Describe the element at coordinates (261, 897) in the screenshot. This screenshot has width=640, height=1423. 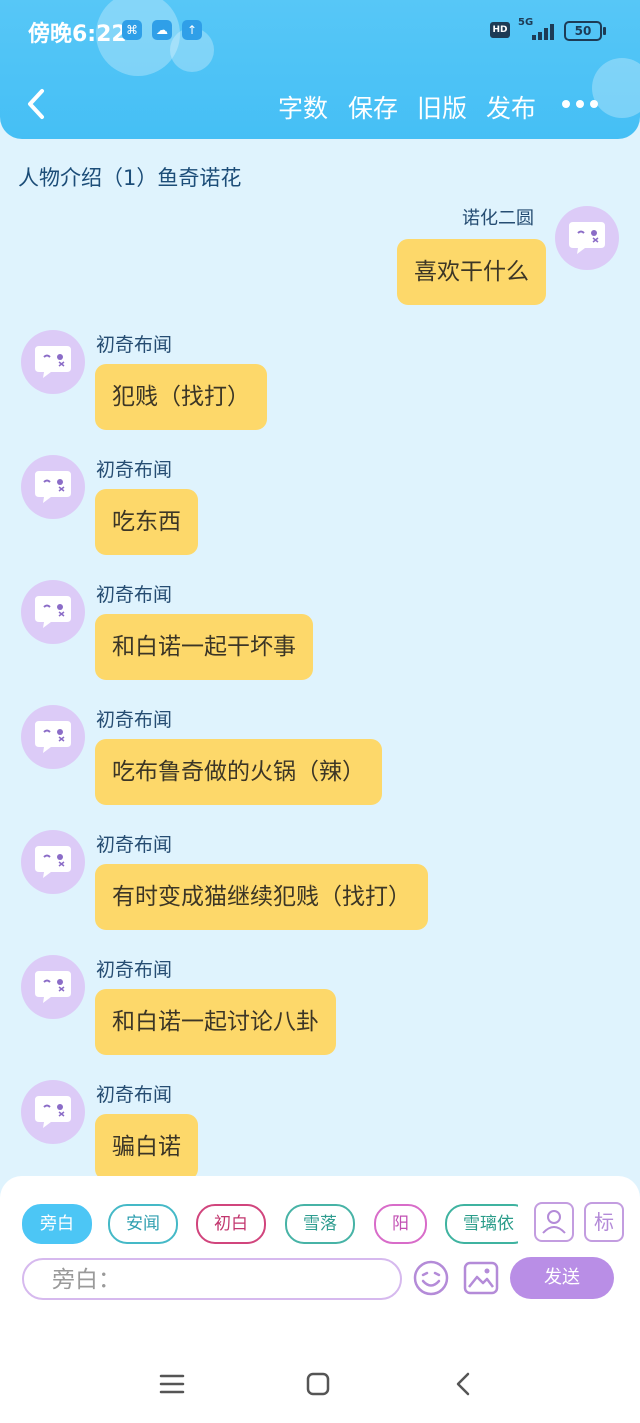
I see `message-bubble: 有时变成猫继续犯贱（找打）` at that location.